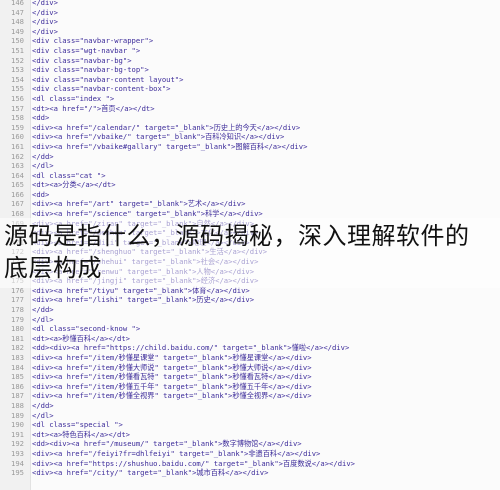  What do you see at coordinates (77, 425) in the screenshot?
I see `code-text: <dl class="special ">` at bounding box center [77, 425].